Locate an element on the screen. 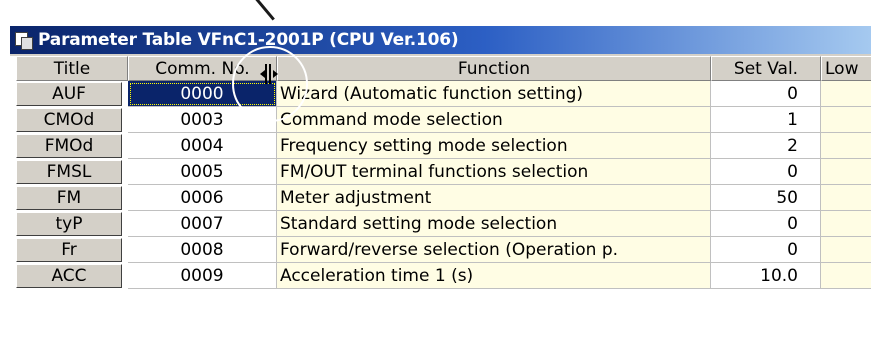 This screenshot has height=347, width=871. function-cell: Frequency setting mode selection is located at coordinates (494, 146).